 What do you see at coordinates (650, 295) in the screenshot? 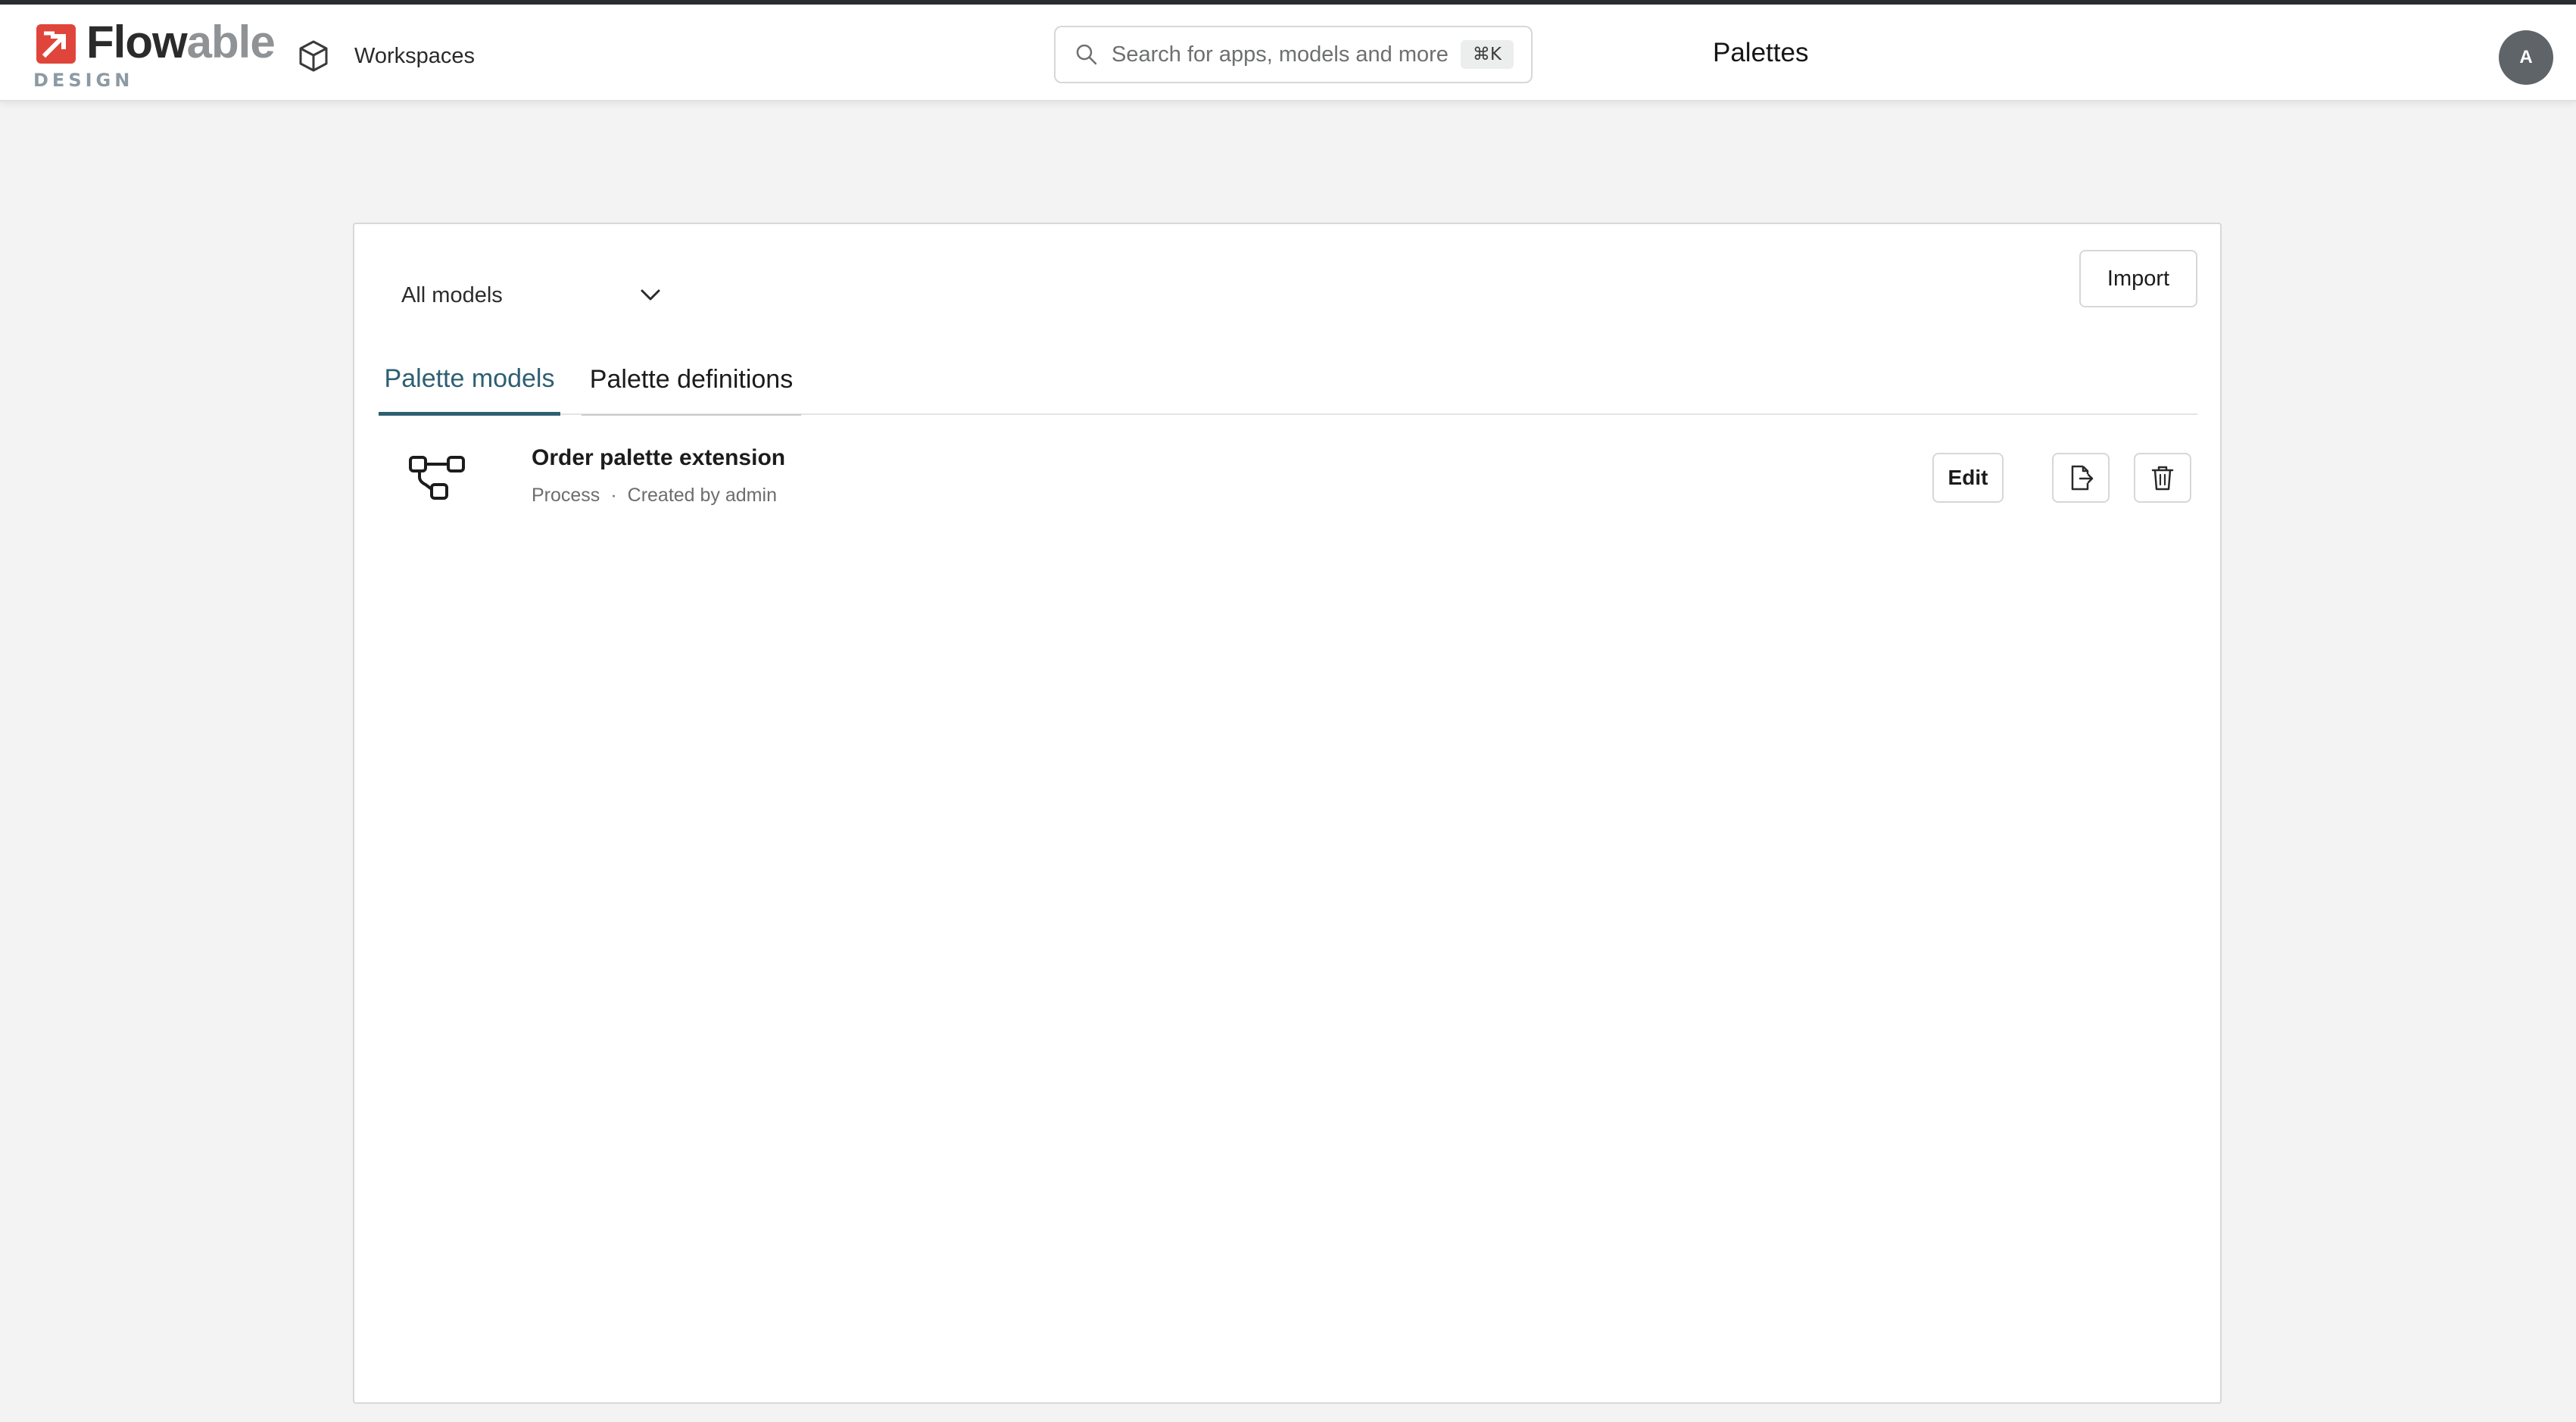
I see `chevron-down-icon` at bounding box center [650, 295].